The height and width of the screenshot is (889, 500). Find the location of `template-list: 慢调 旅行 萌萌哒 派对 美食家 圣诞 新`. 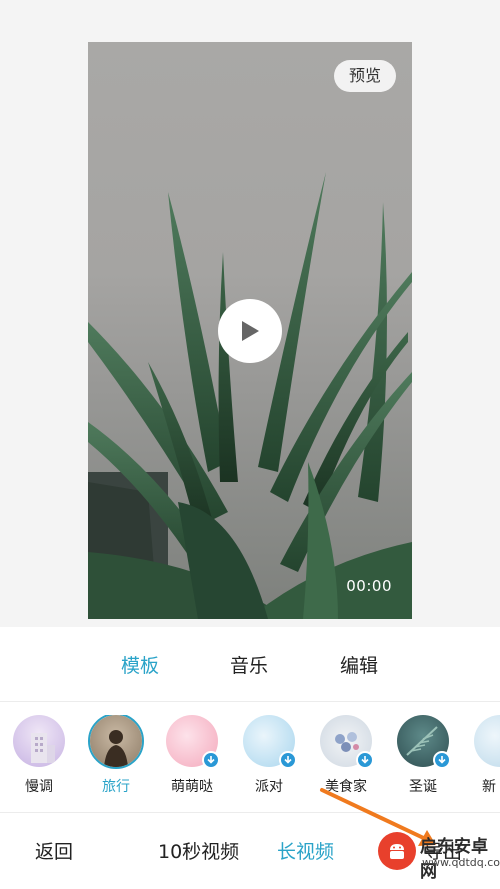

template-list: 慢调 旅行 萌萌哒 派对 美食家 圣诞 新 is located at coordinates (250, 761).